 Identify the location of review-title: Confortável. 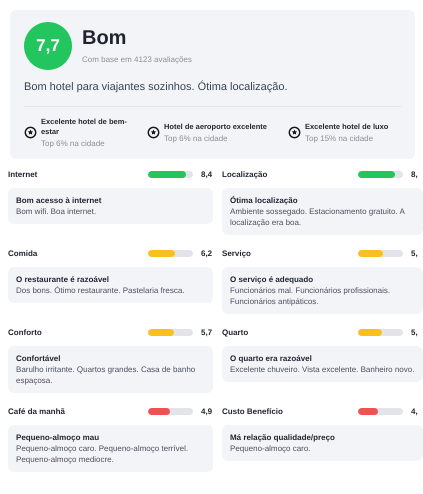
(39, 358).